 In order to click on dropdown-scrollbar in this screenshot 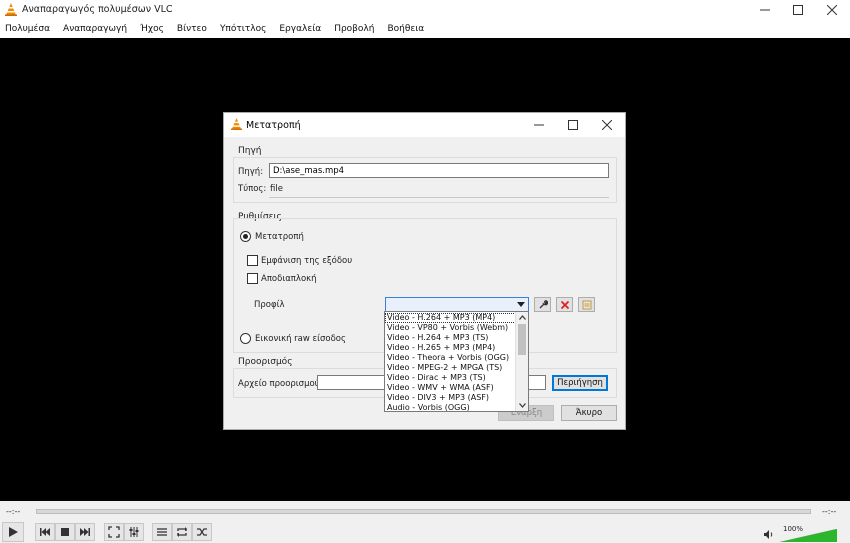, I will do `click(521, 361)`.